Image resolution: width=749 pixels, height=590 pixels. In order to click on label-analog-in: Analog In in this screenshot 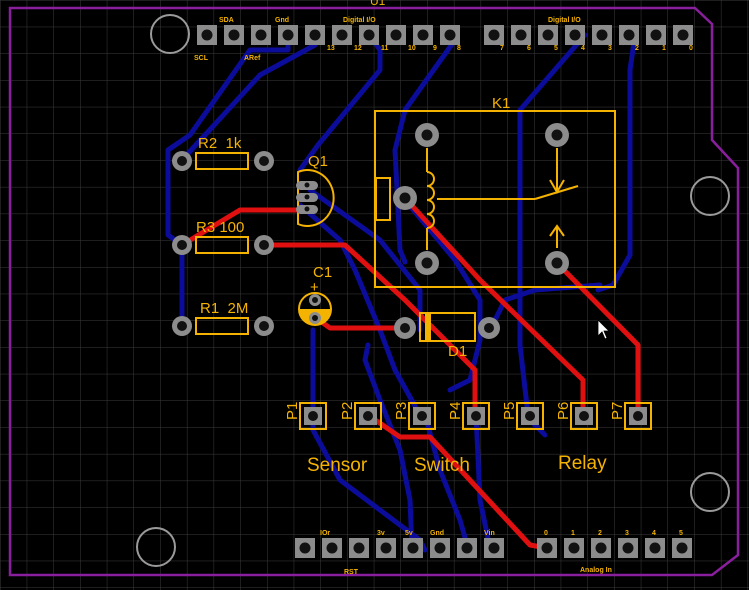, I will do `click(596, 570)`.